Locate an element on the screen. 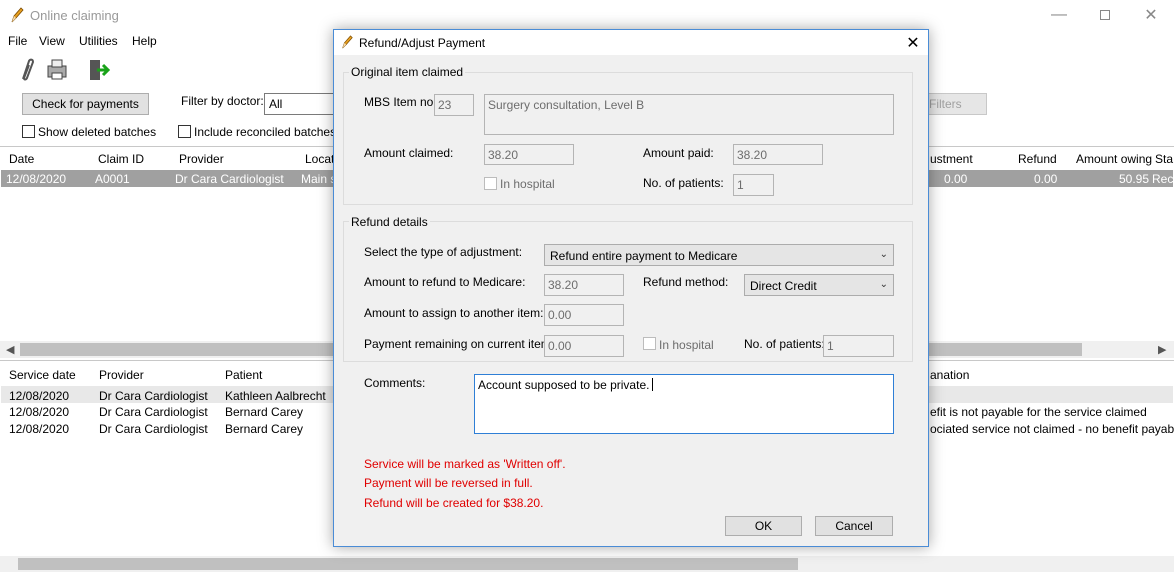 The image size is (1174, 572). batch-cell-provider: Dr Cara Cardiologist is located at coordinates (229, 179).